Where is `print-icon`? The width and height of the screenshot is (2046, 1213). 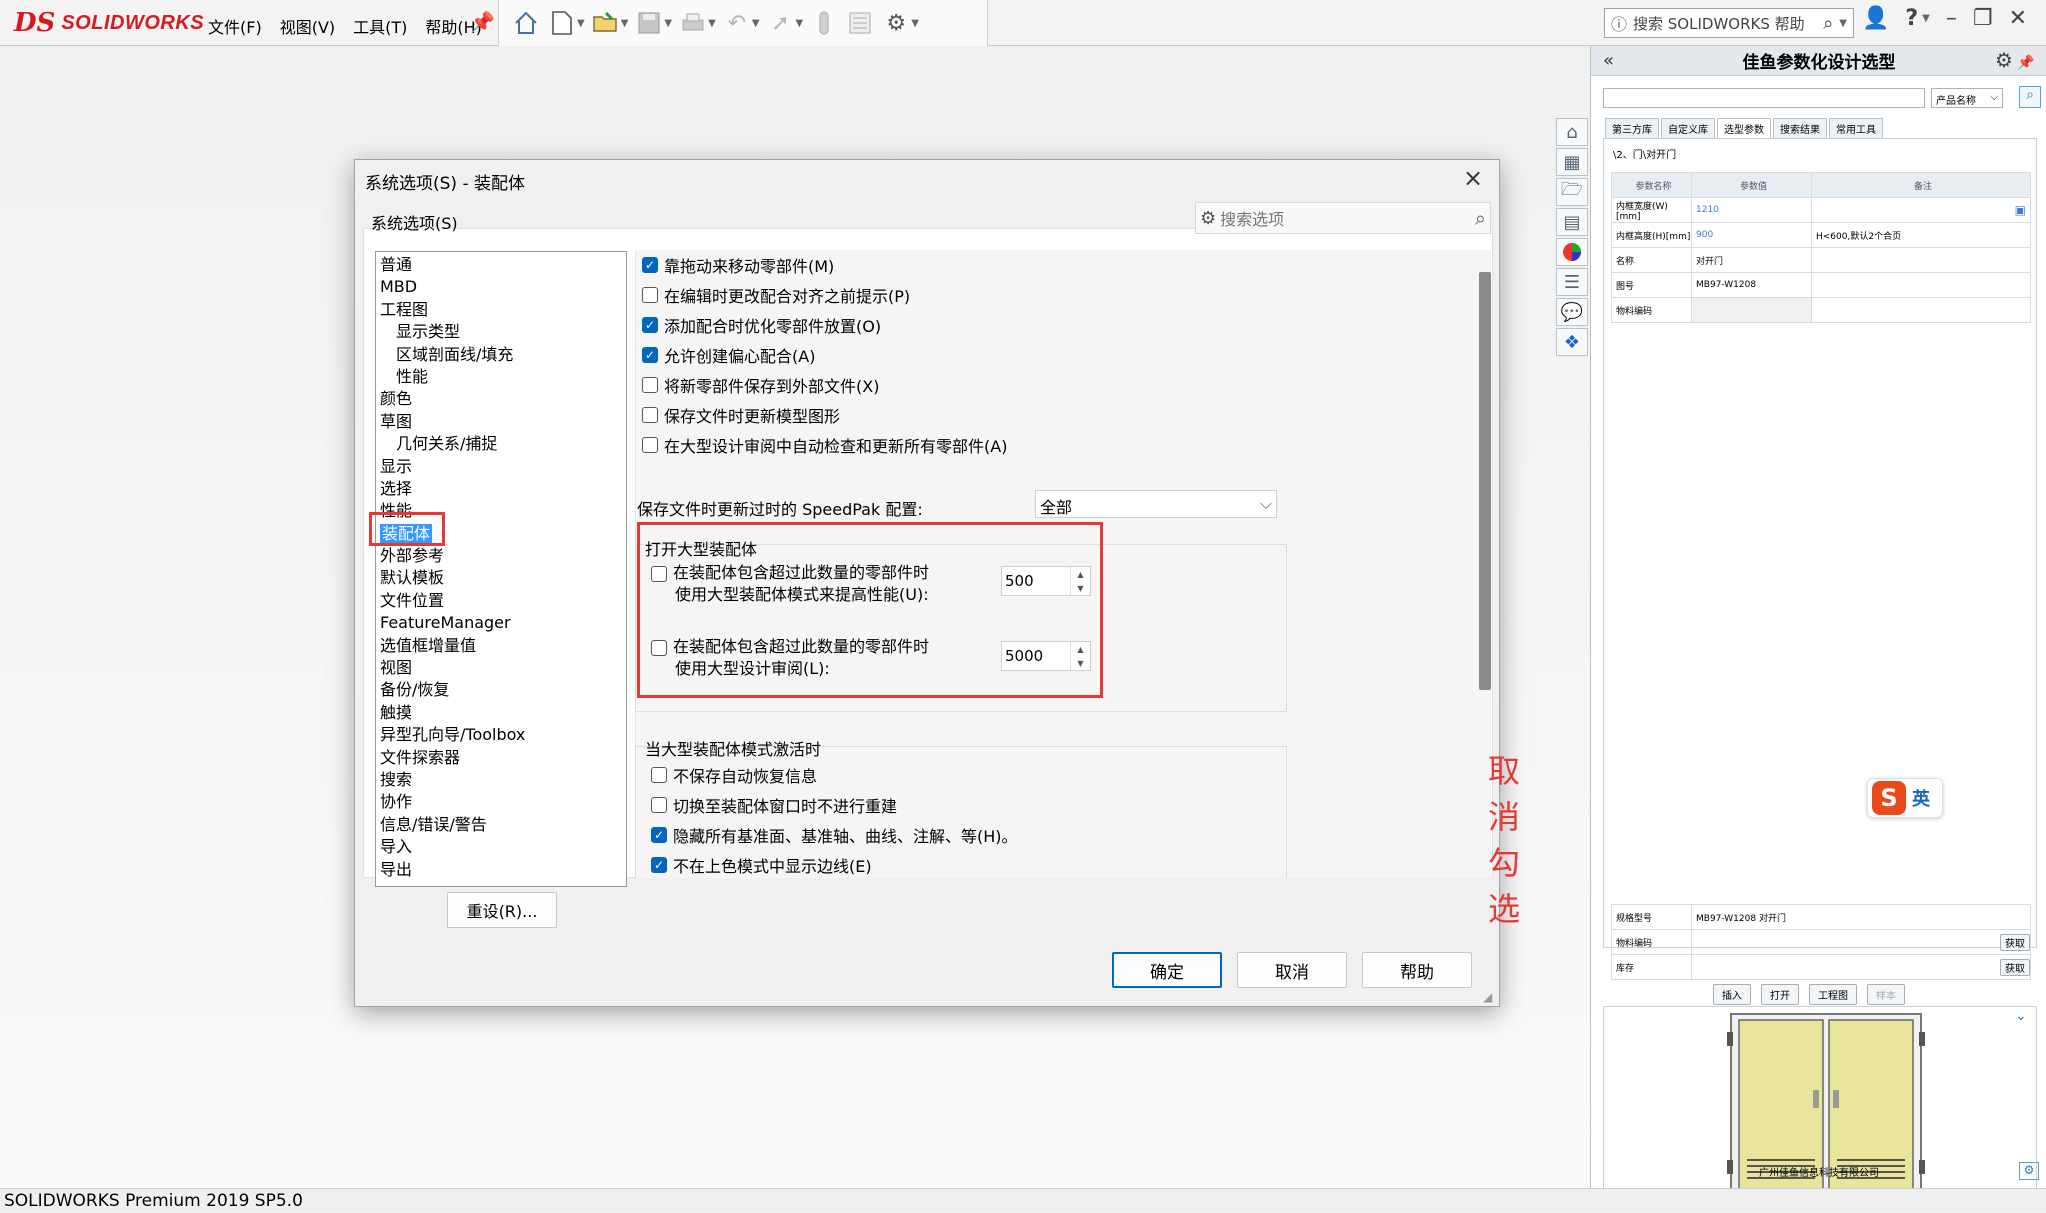 print-icon is located at coordinates (693, 23).